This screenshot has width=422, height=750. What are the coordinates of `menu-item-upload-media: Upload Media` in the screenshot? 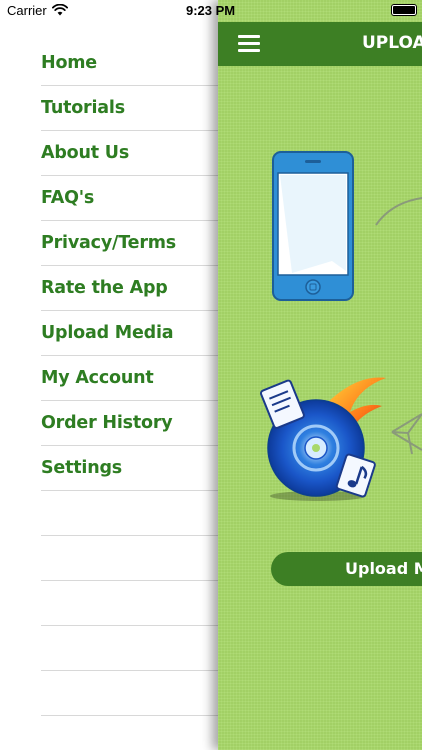 It's located at (129, 333).